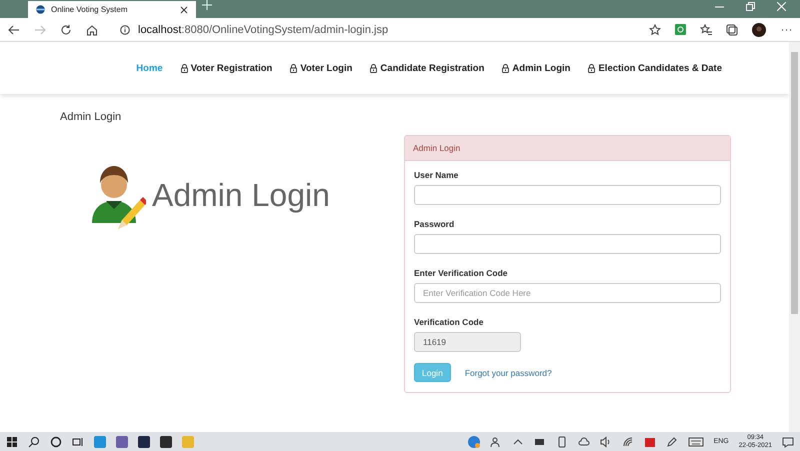  What do you see at coordinates (125, 29) in the screenshot?
I see `info-icon` at bounding box center [125, 29].